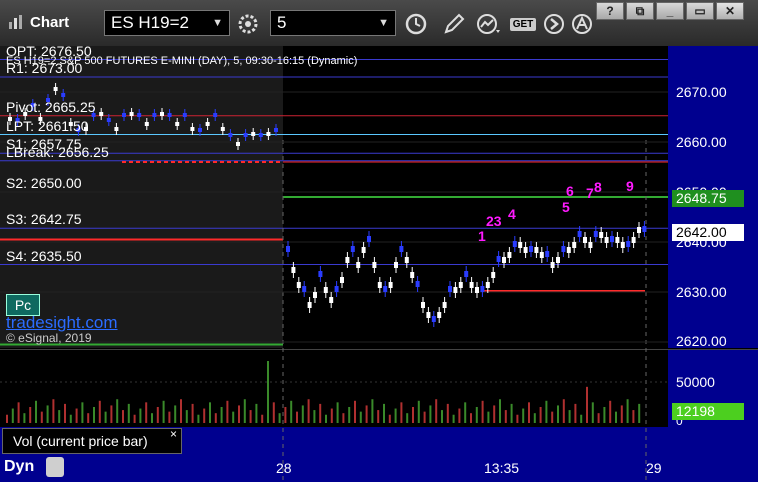 This screenshot has width=758, height=482. I want to click on counter-label: 5, so click(566, 207).